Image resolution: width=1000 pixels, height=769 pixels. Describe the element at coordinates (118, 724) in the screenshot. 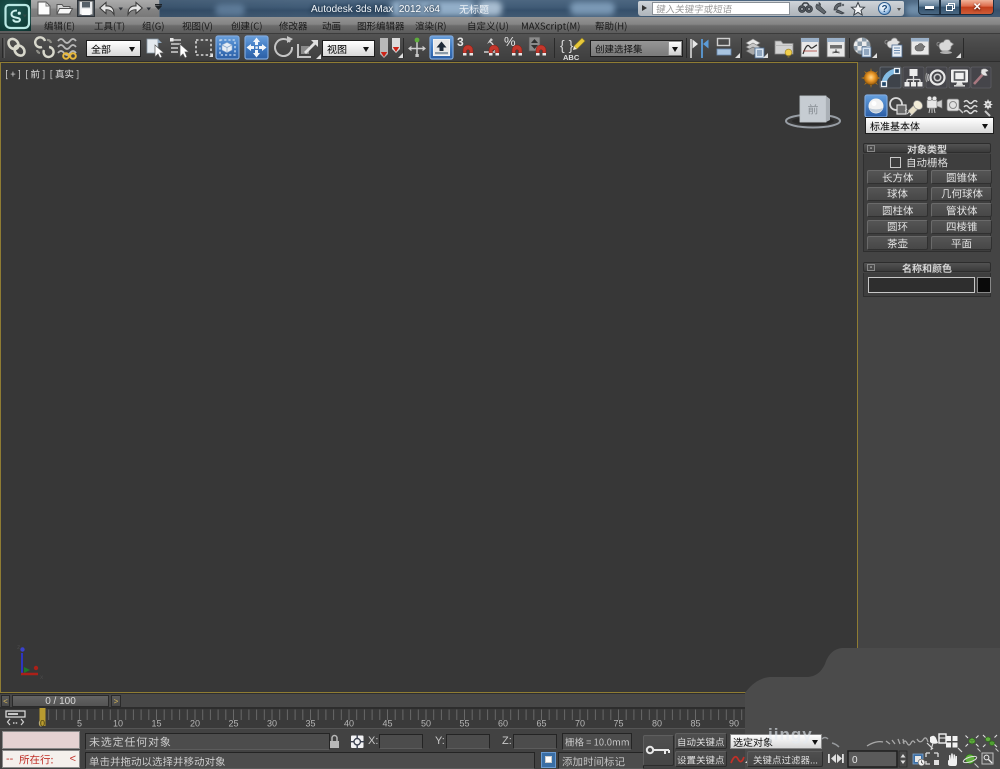

I see `svg-text: 10` at that location.